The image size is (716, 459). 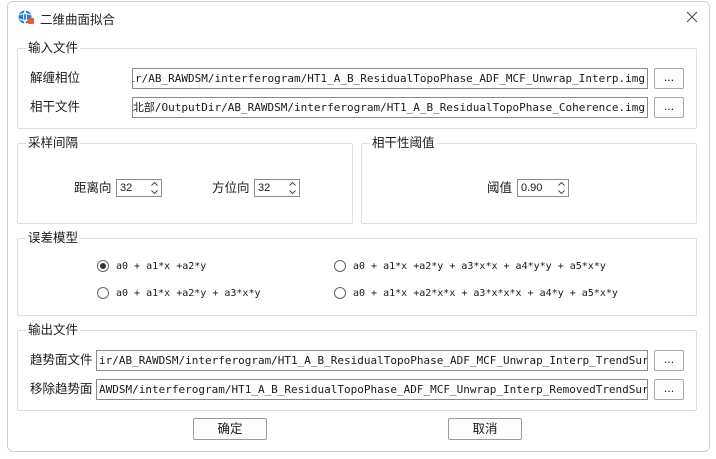 I want to click on threshold-value: 0.90, so click(x=532, y=188).